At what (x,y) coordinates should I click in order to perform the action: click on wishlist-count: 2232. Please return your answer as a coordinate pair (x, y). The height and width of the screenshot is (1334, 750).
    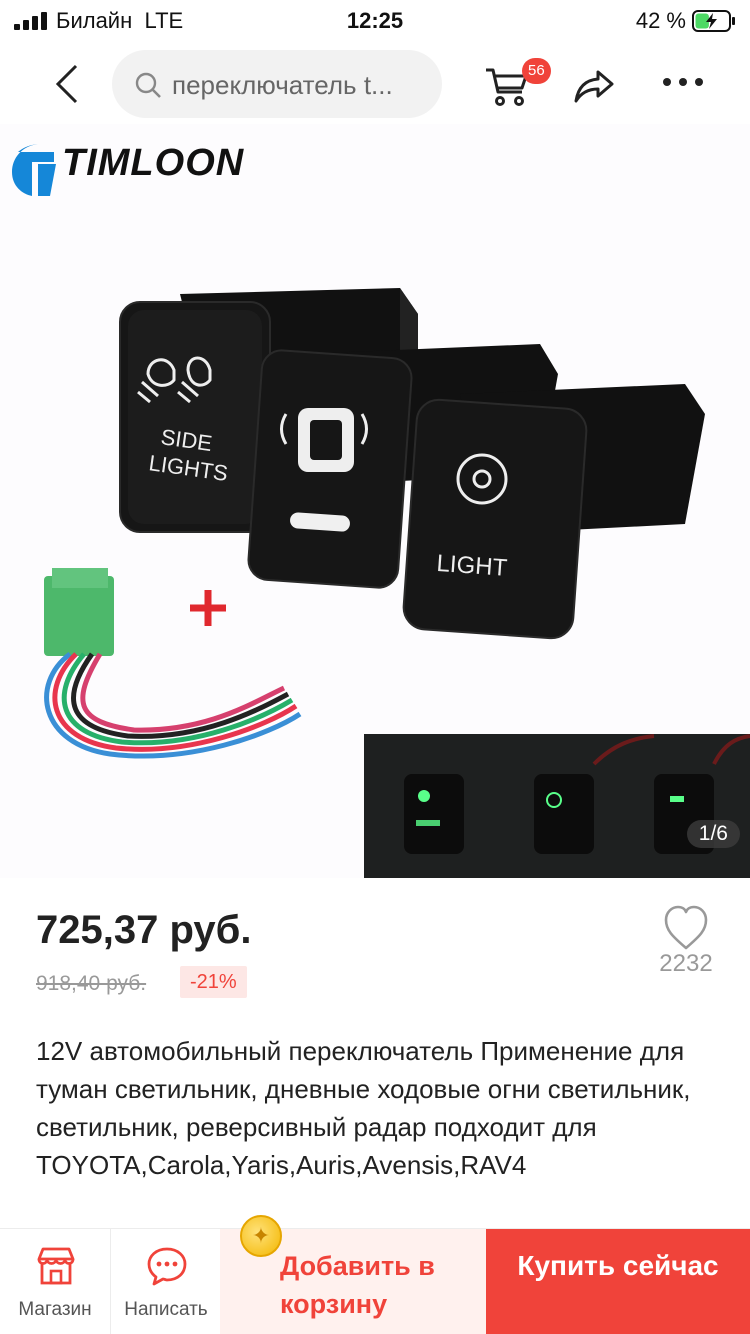
    Looking at the image, I should click on (686, 963).